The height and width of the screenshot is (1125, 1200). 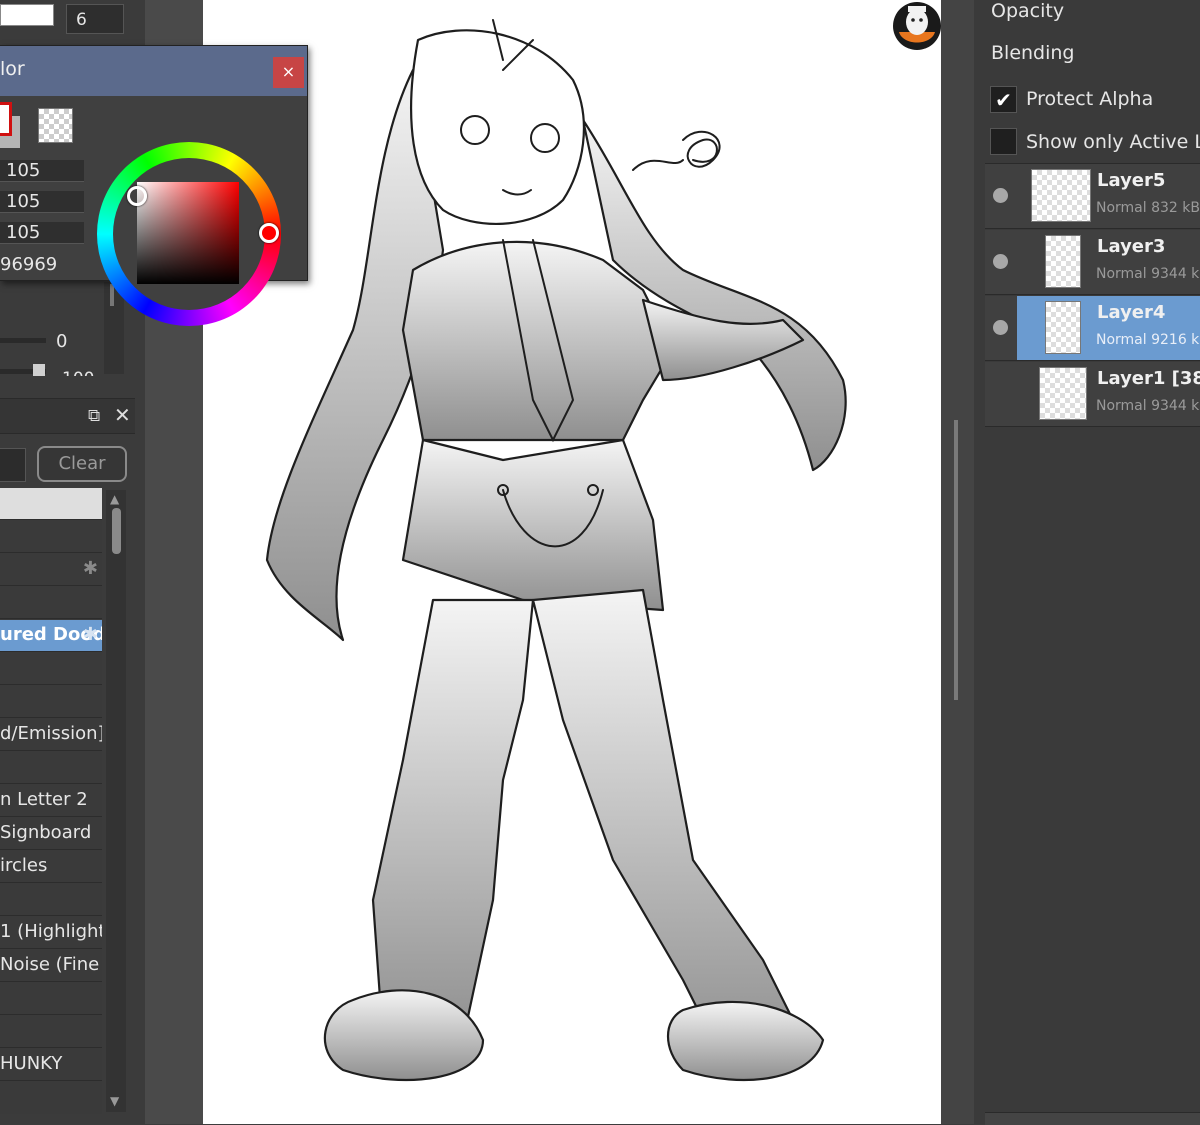 I want to click on list-item-label: n Letter 2, so click(x=44, y=799).